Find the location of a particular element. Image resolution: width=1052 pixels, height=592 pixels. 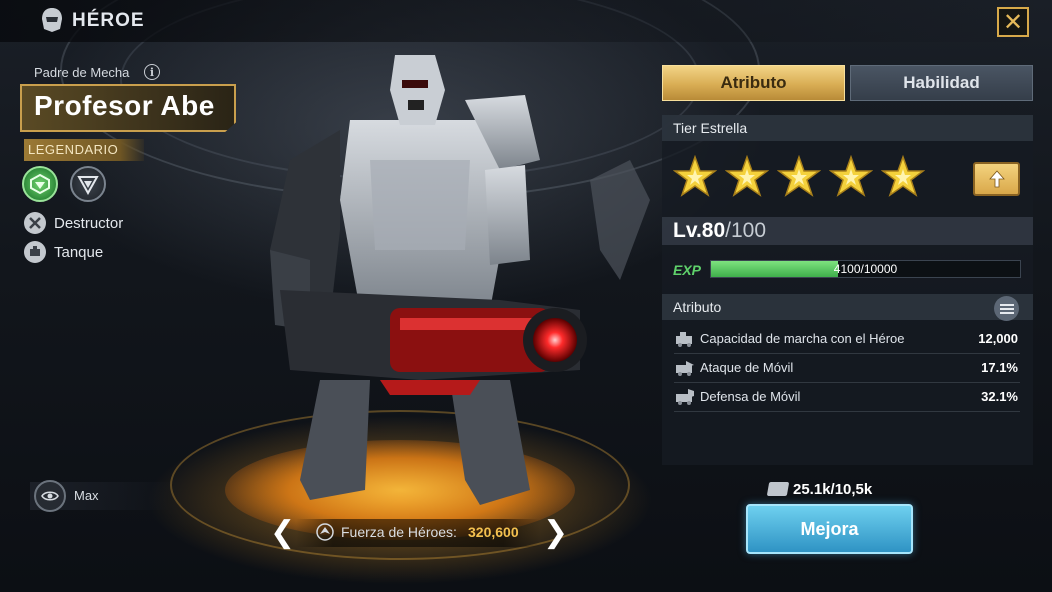

helmet-icon is located at coordinates (52, 20).